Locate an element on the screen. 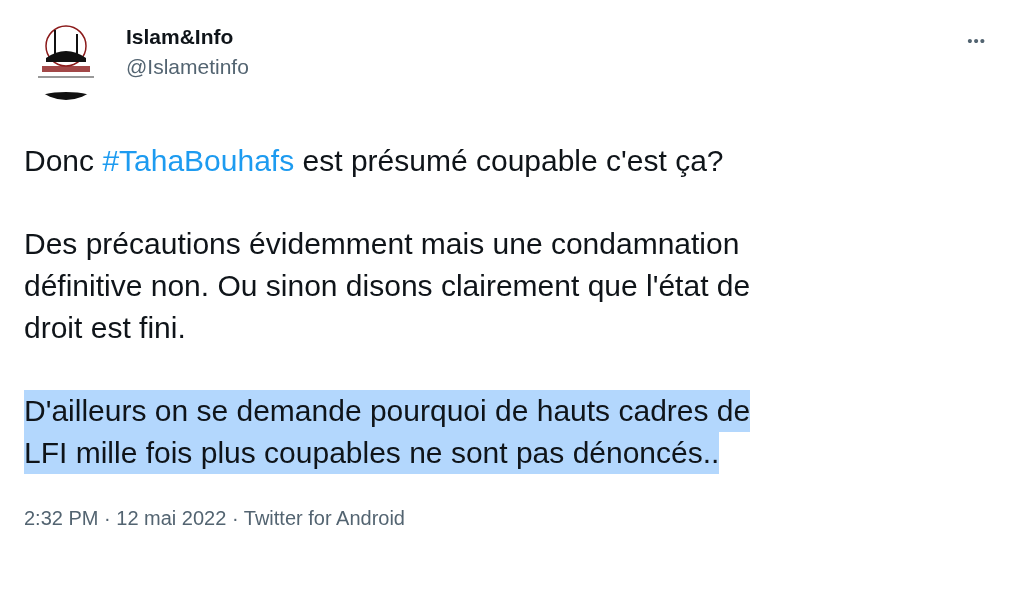  tweet-timestamp: 2:32 PM · 12 mai 2022 is located at coordinates (125, 518).